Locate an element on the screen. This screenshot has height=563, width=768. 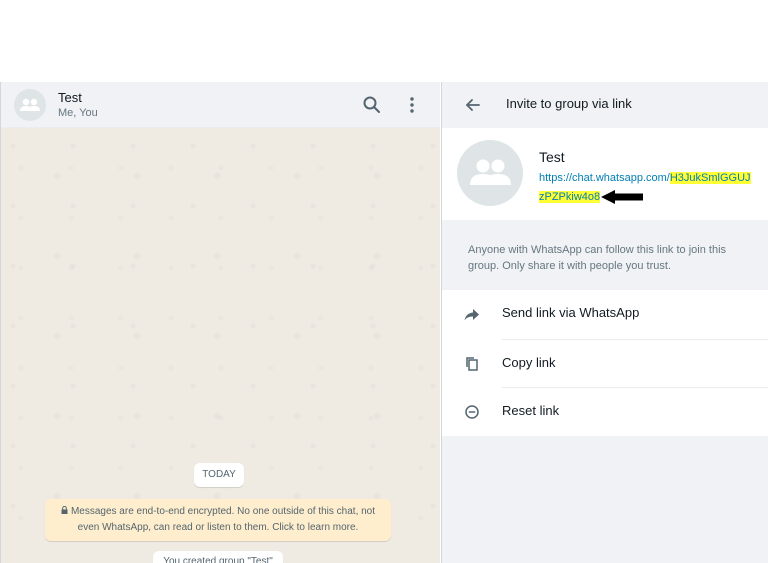
system-message: You created group "Test" is located at coordinates (218, 557).